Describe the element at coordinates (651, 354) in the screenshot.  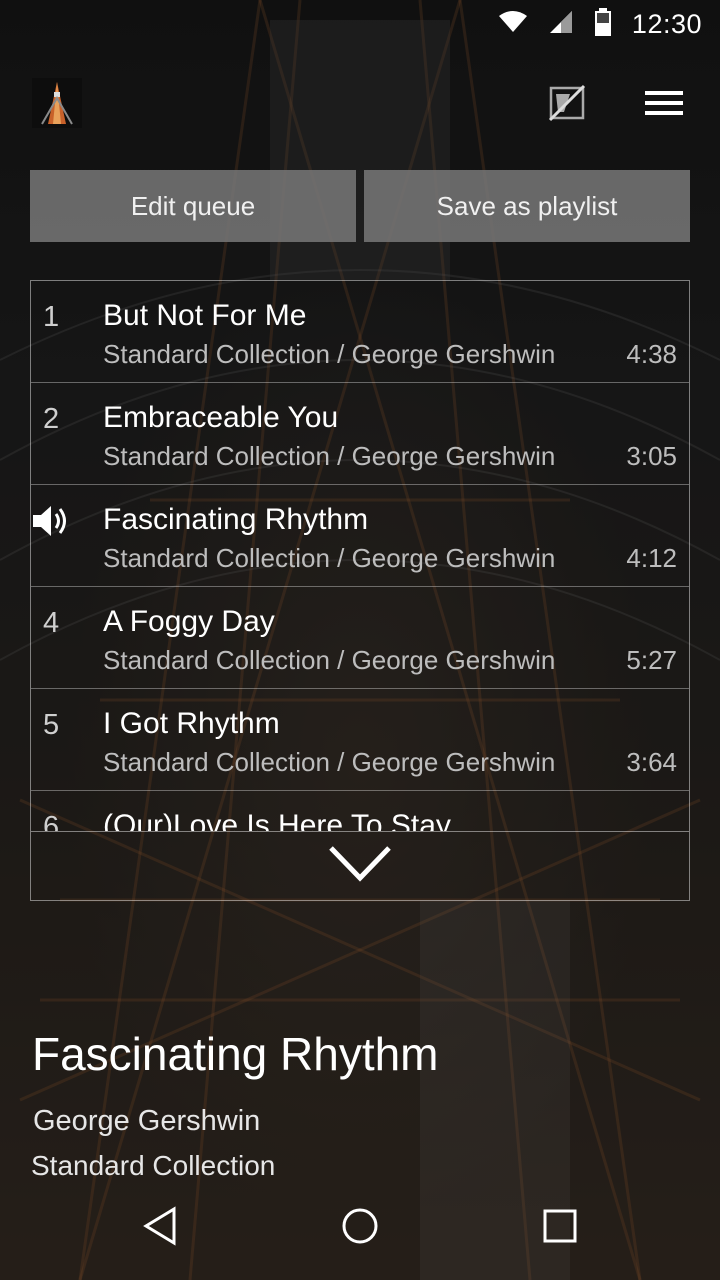
I see `track-duration: 4:38` at that location.